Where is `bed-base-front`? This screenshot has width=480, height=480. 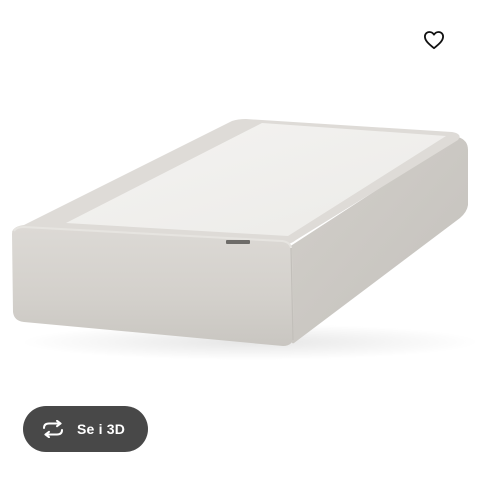
bed-base-front is located at coordinates (153, 287).